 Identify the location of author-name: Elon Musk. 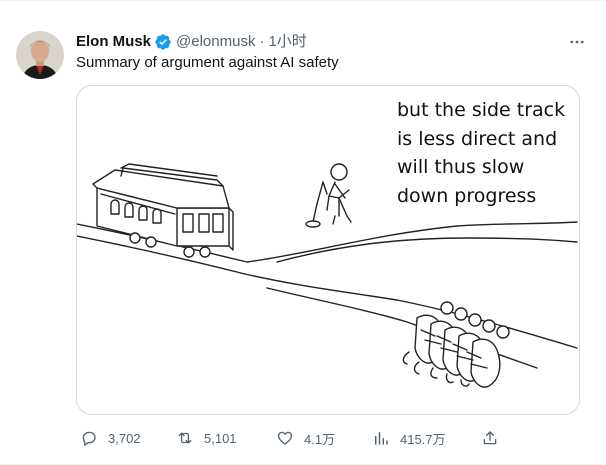
(113, 42).